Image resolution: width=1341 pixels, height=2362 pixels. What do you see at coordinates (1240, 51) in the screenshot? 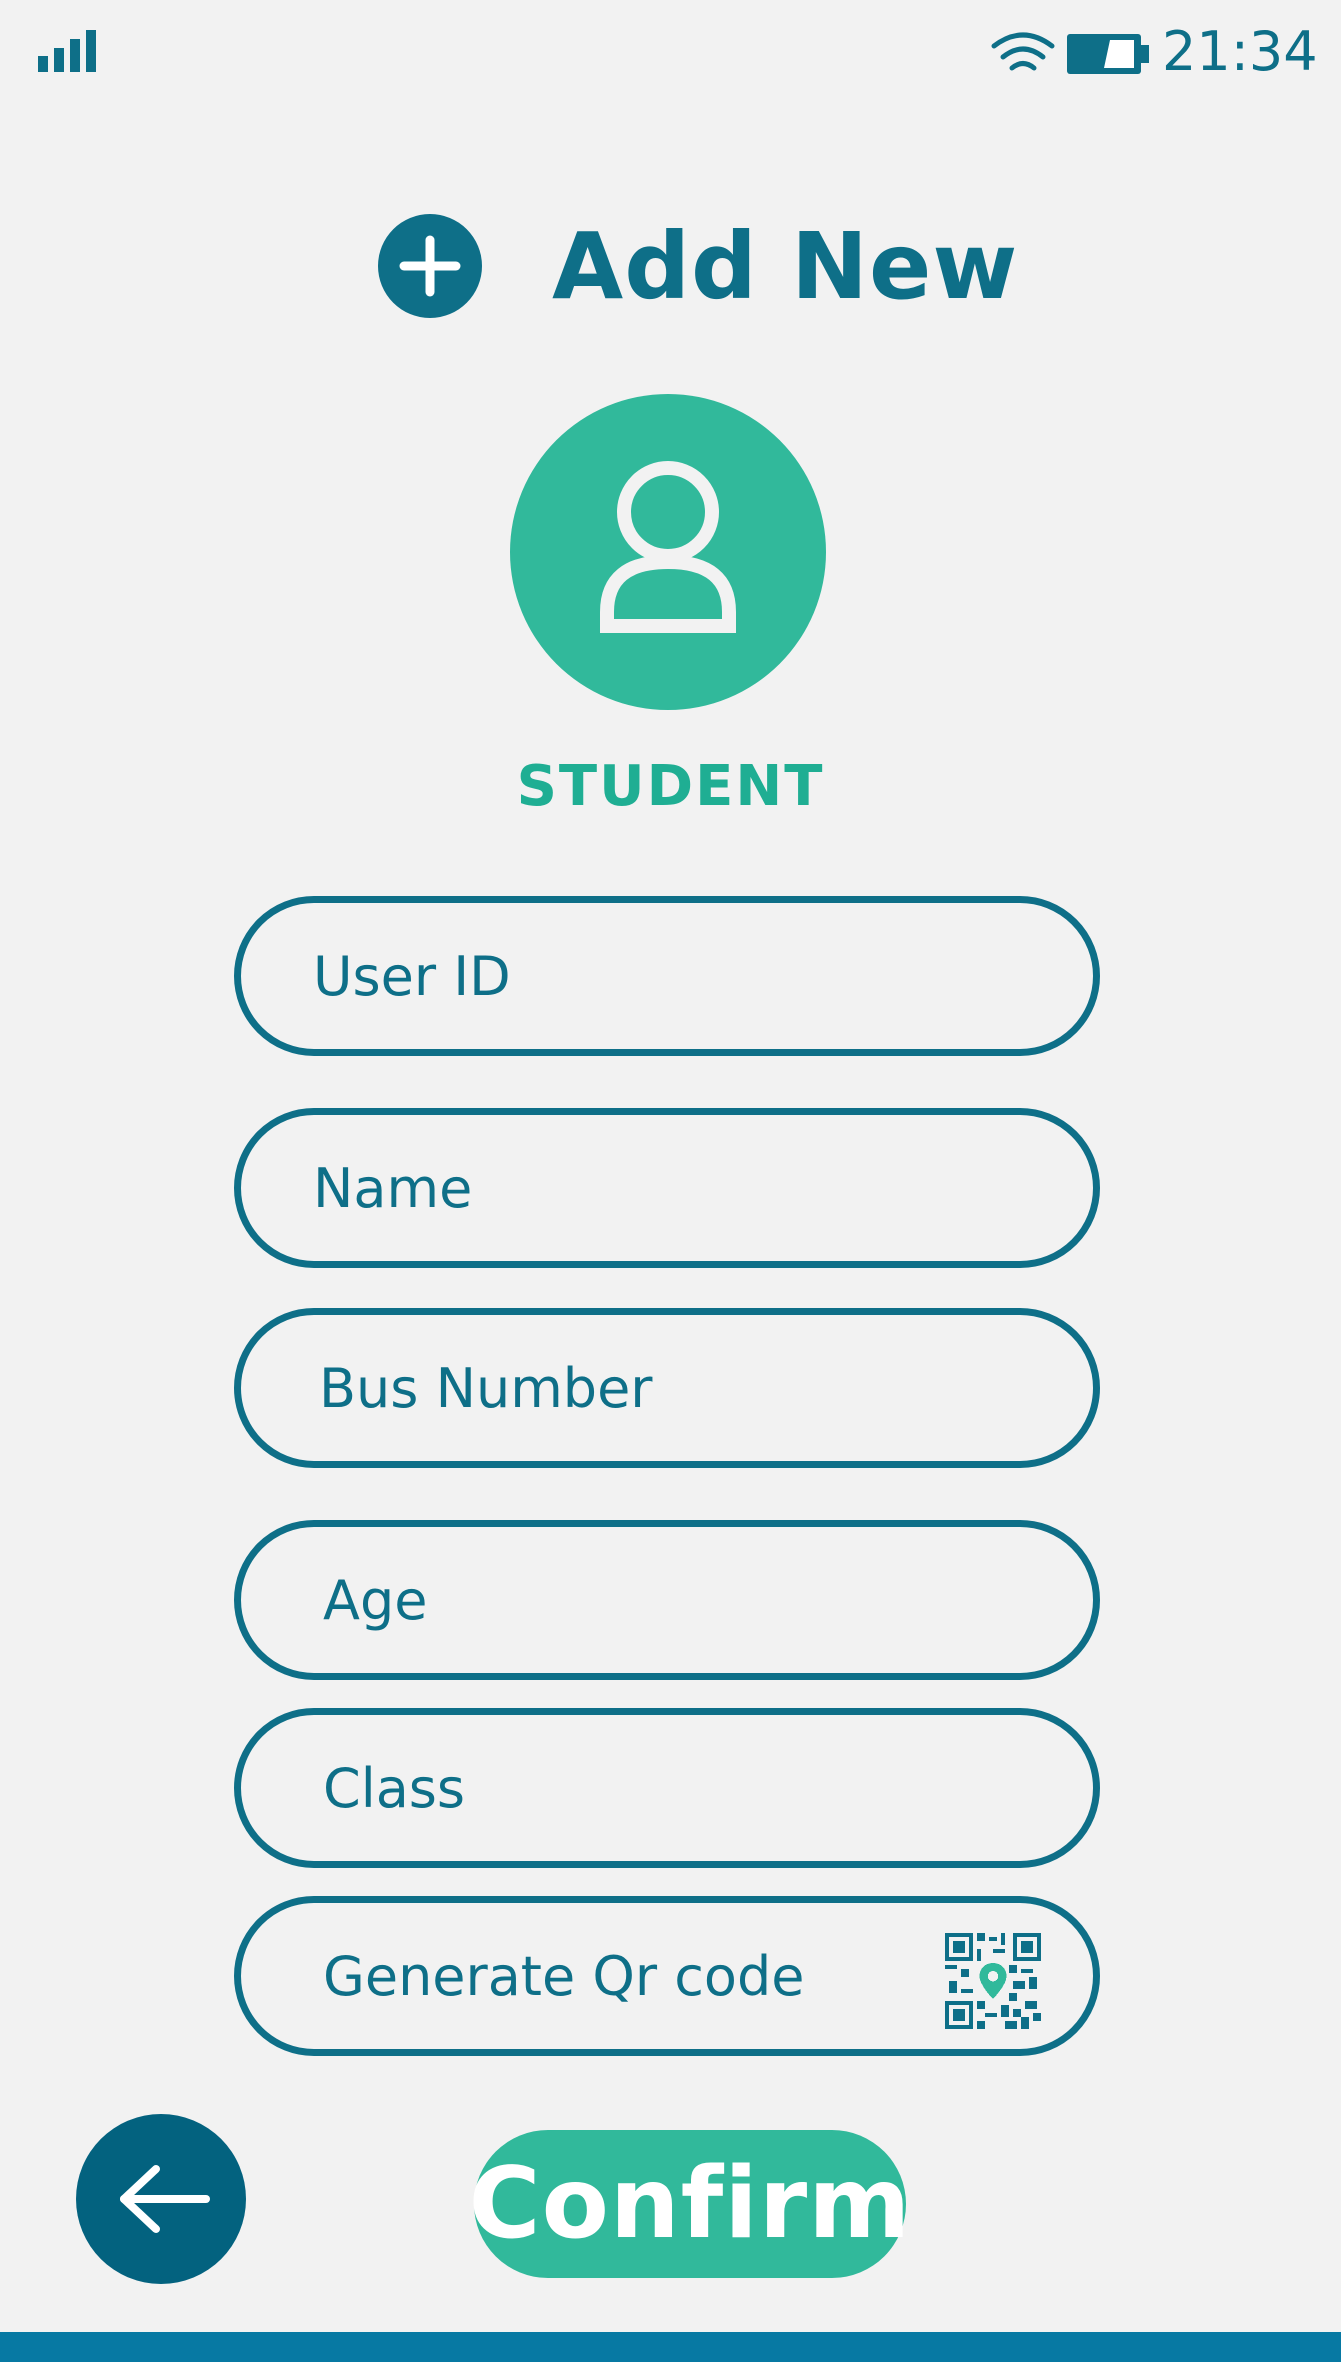
I see `status-time: 21:34` at bounding box center [1240, 51].